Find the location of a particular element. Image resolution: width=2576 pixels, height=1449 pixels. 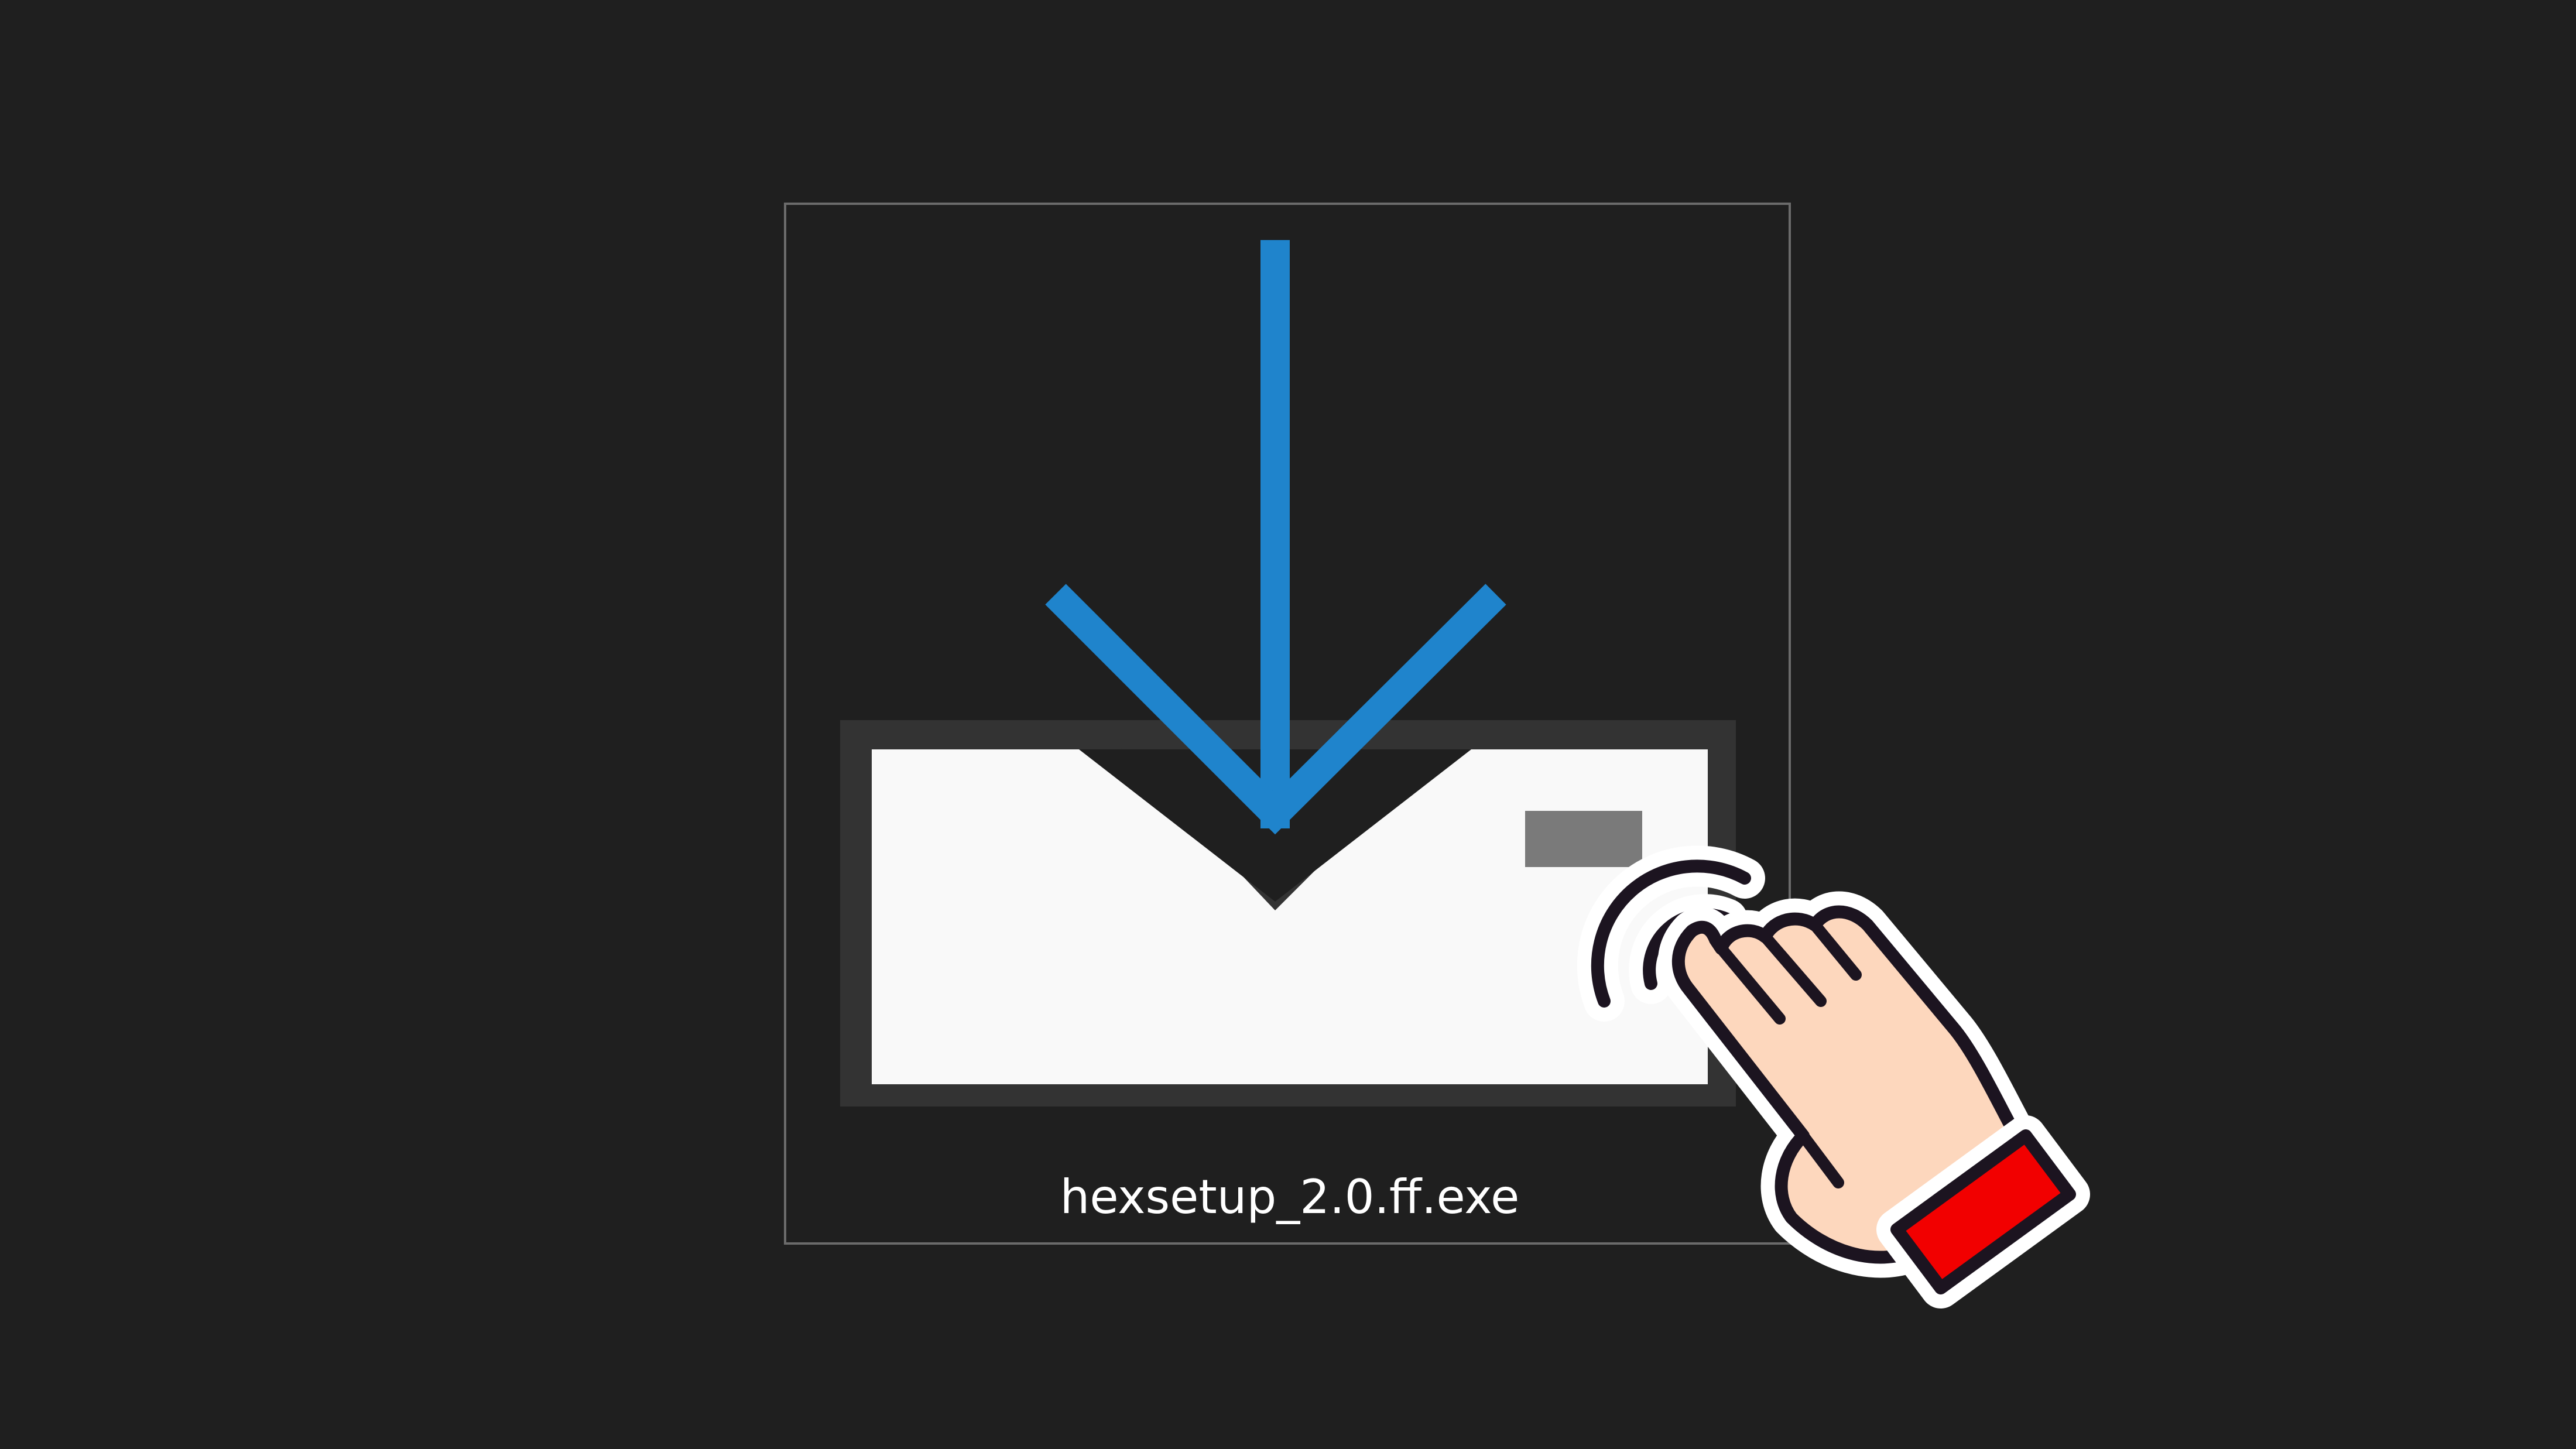

hand-pointer-click-icon is located at coordinates (1833, 1076).